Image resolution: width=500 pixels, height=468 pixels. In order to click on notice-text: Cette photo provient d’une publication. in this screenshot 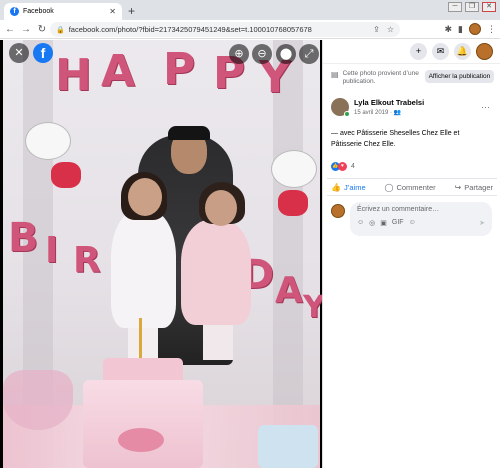, I will do `click(380, 77)`.